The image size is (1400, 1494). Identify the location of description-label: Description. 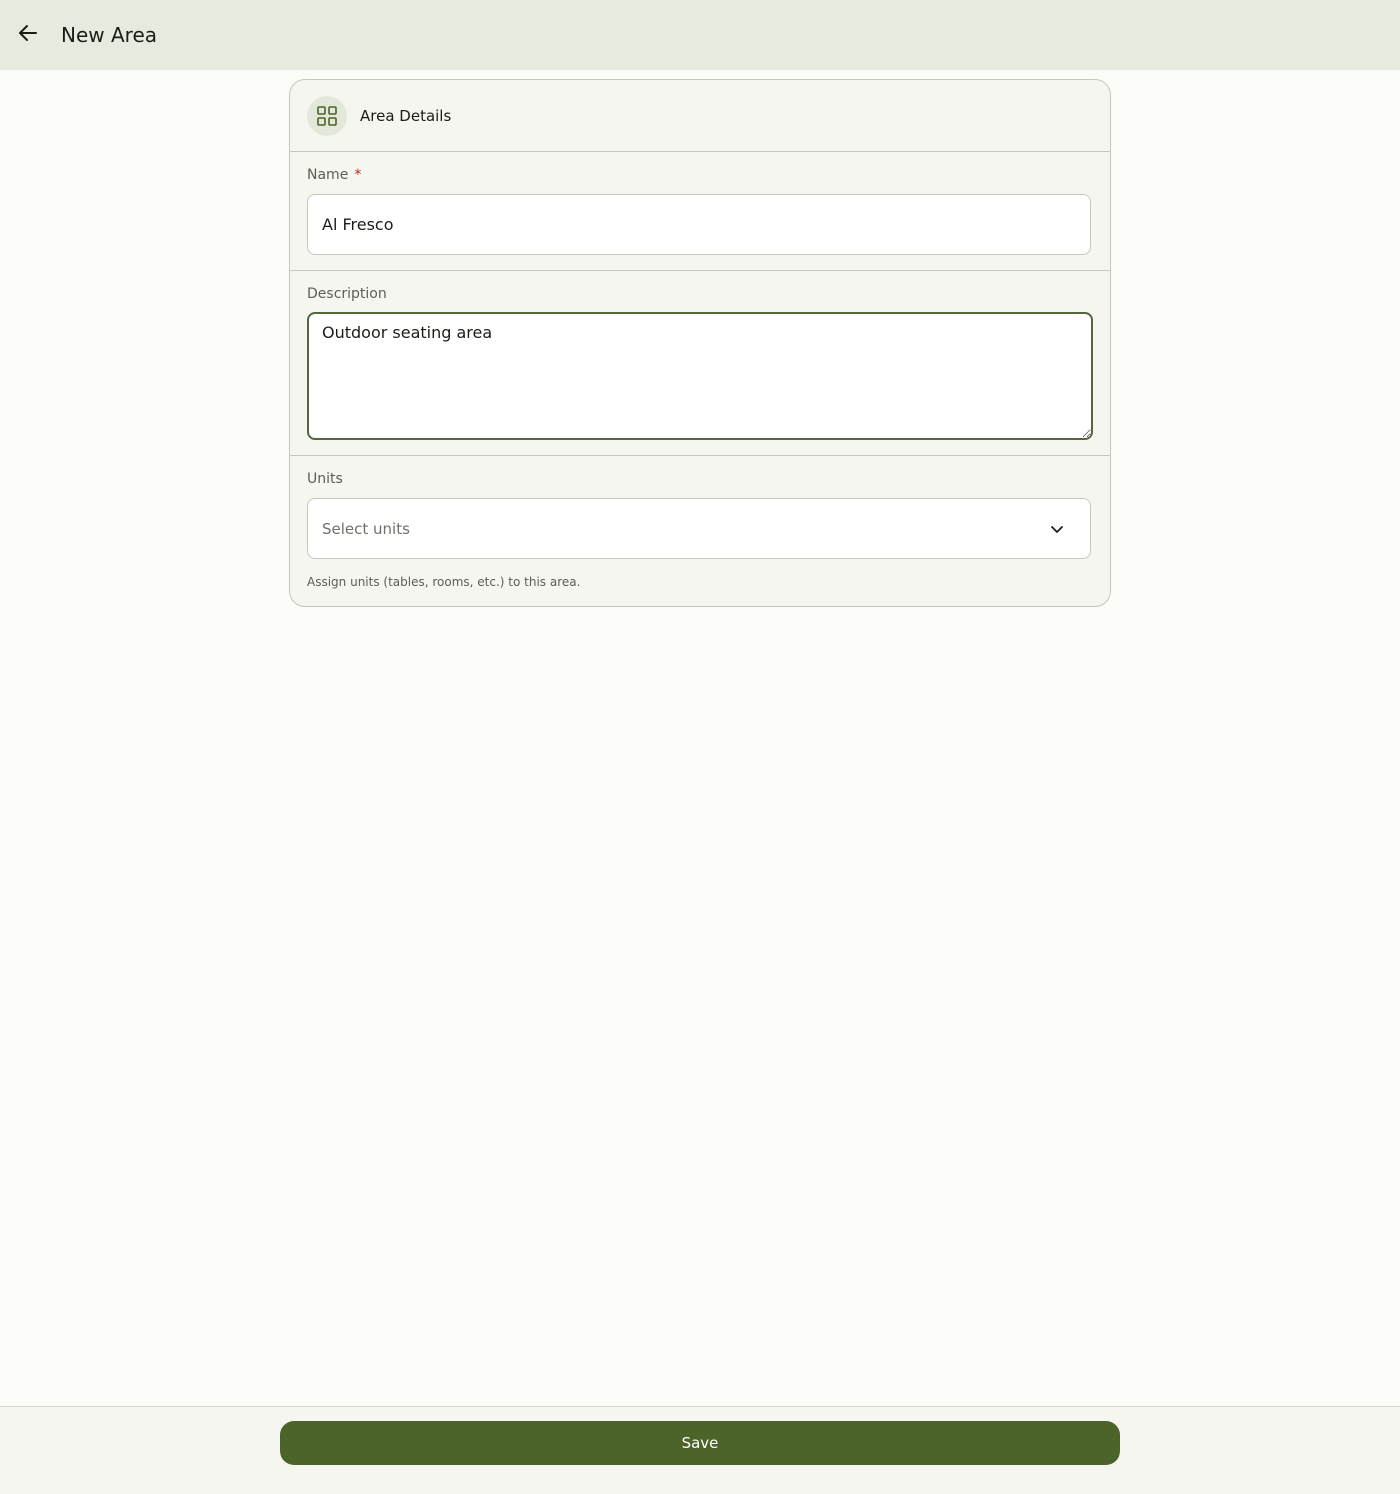
(347, 294).